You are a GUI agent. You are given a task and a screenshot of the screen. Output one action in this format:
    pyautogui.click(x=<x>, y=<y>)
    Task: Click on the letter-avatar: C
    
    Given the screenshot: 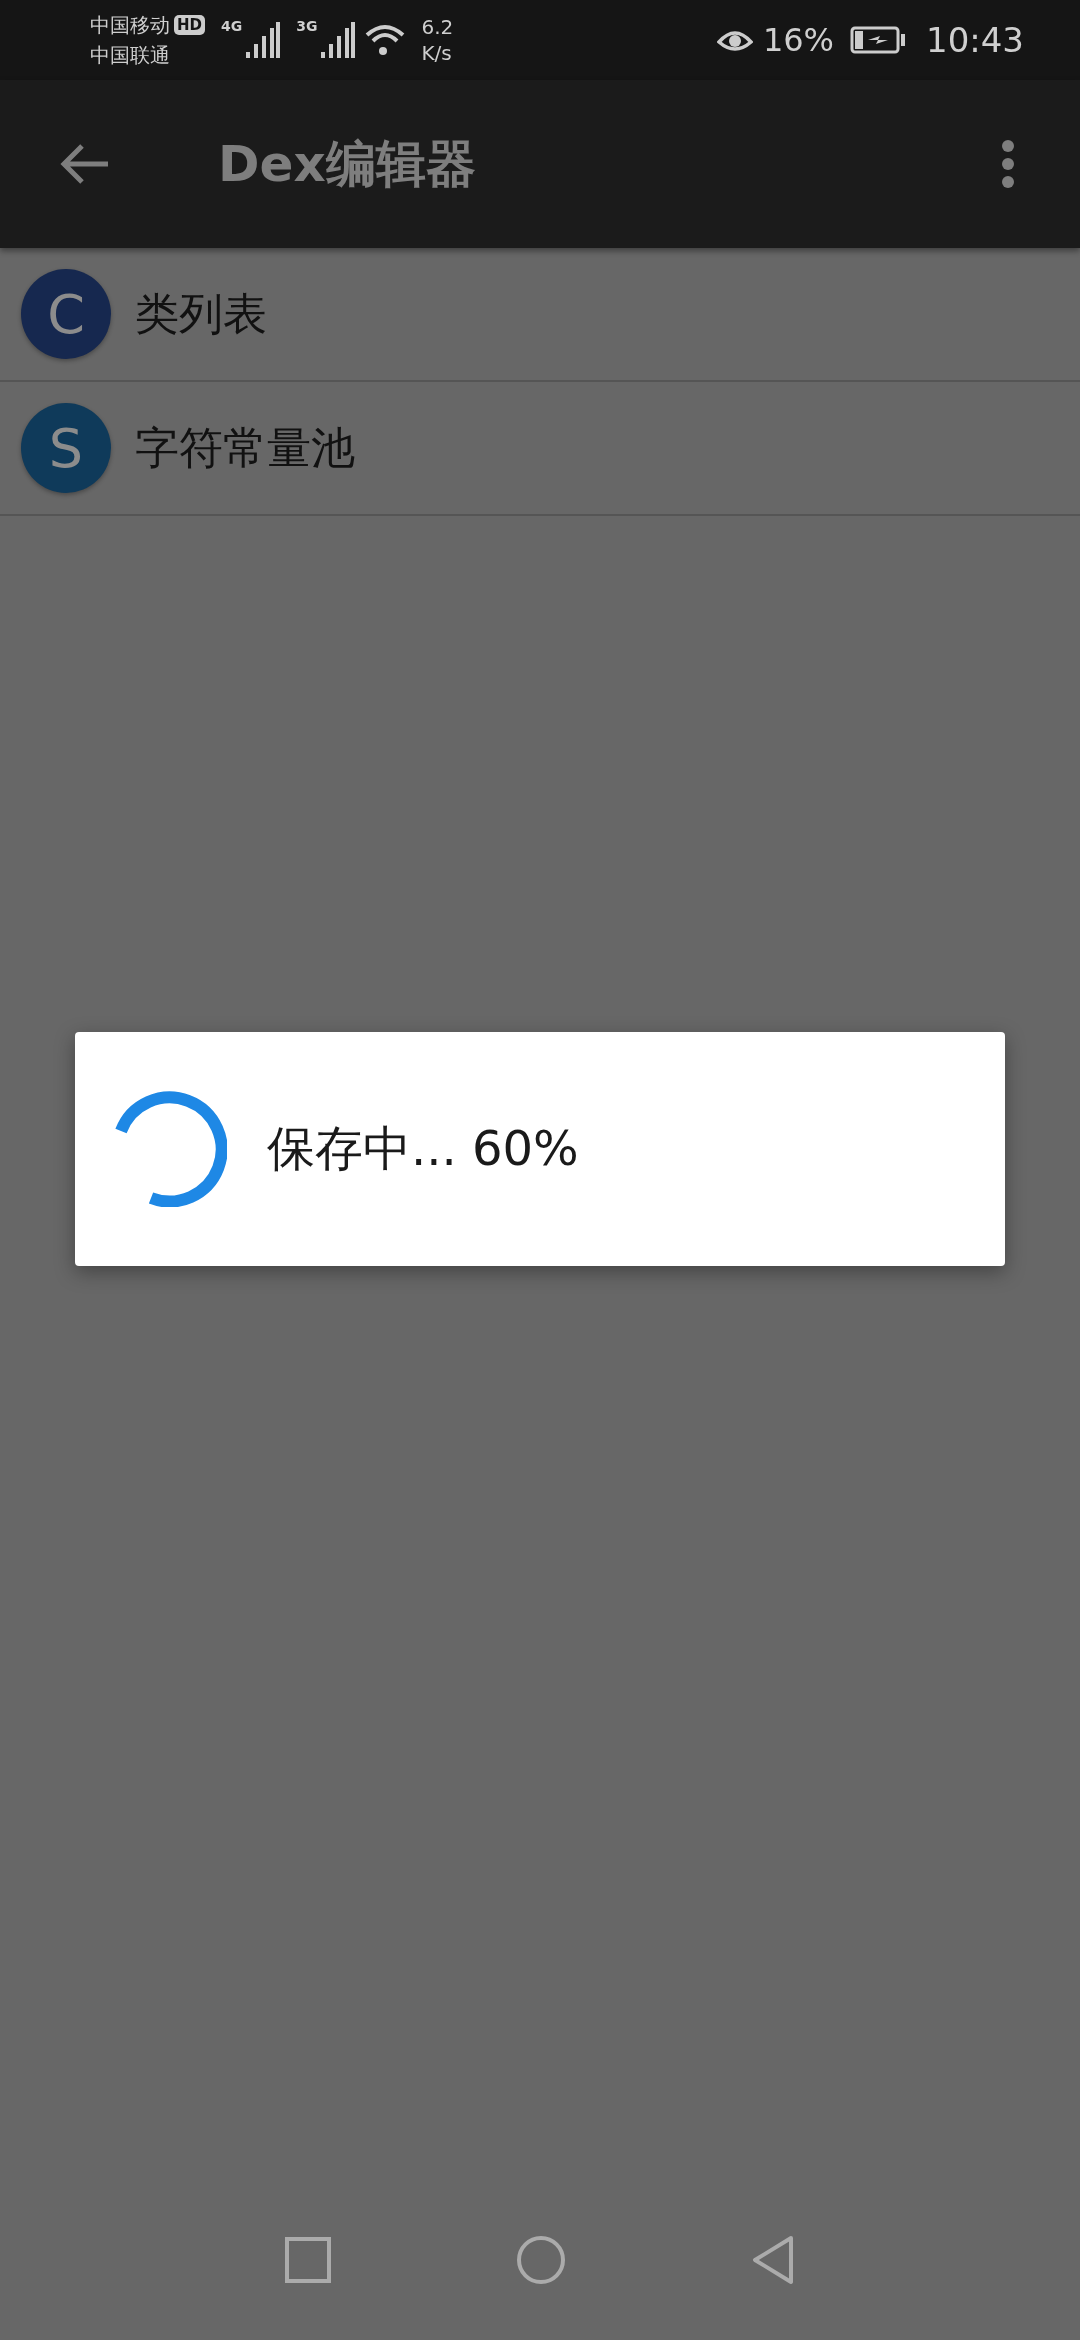 What is the action you would take?
    pyautogui.click(x=66, y=314)
    